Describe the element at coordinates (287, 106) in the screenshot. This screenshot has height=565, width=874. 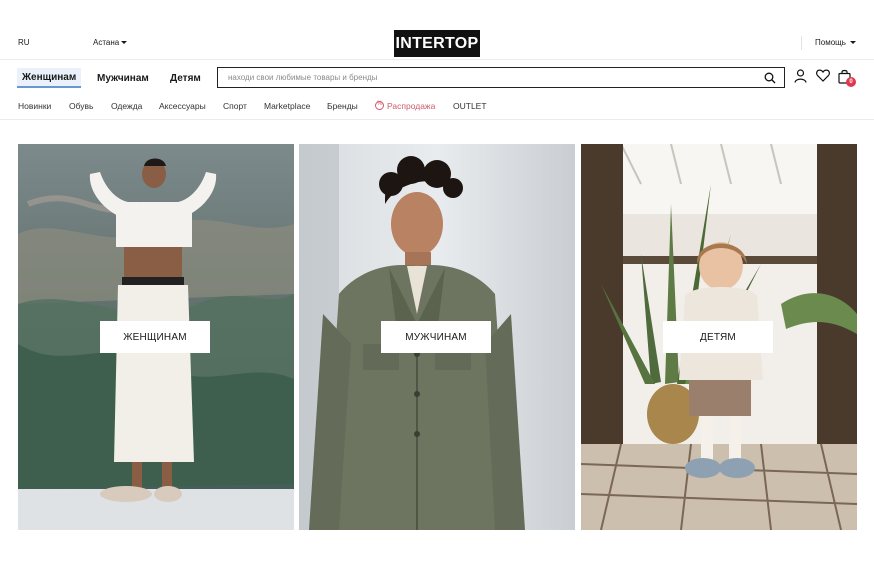
I see `subnav-marketplace: Marketplace` at that location.